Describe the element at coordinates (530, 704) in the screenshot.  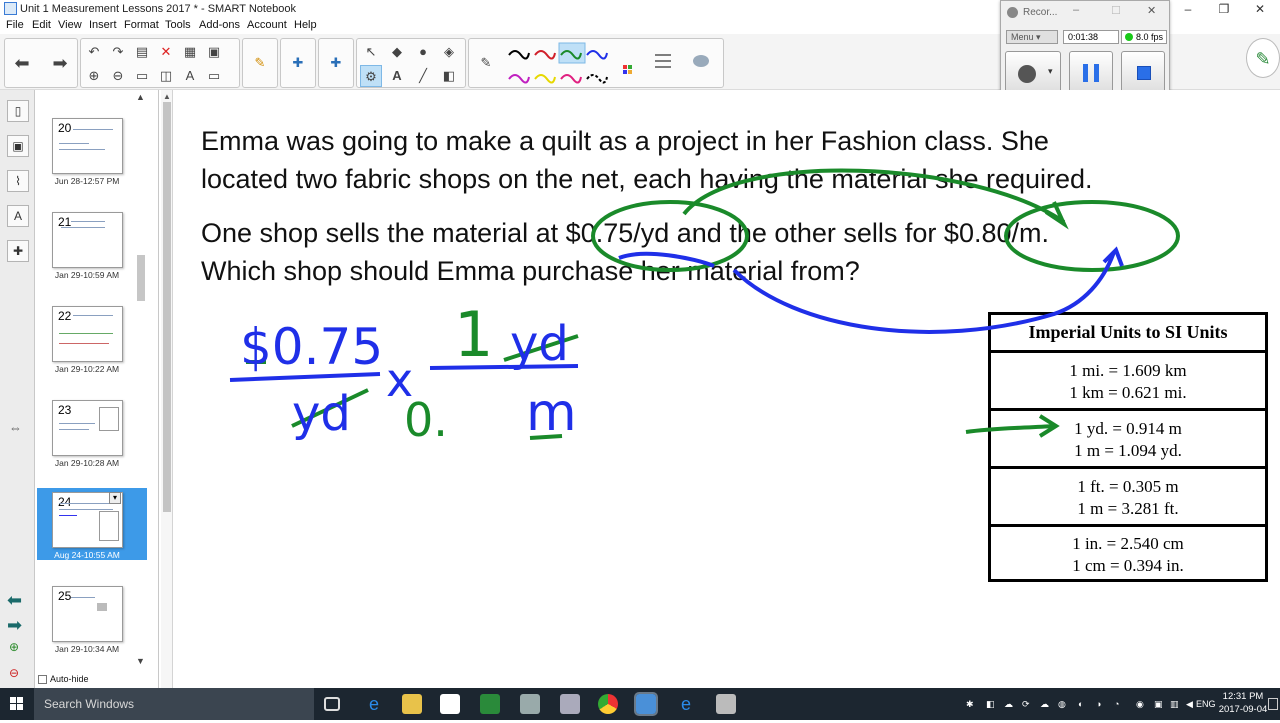
I see `building-app-icon` at that location.